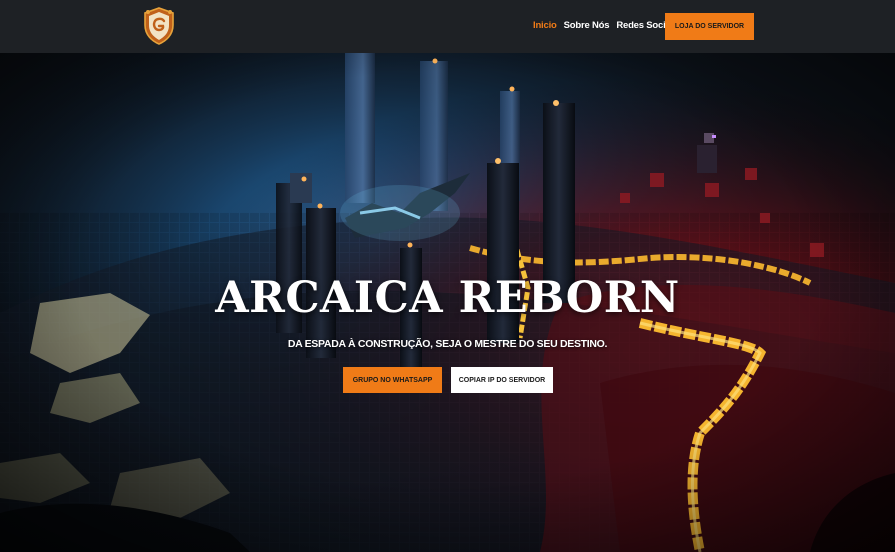  What do you see at coordinates (545, 25) in the screenshot?
I see `nav-item-inicio: Inicio` at bounding box center [545, 25].